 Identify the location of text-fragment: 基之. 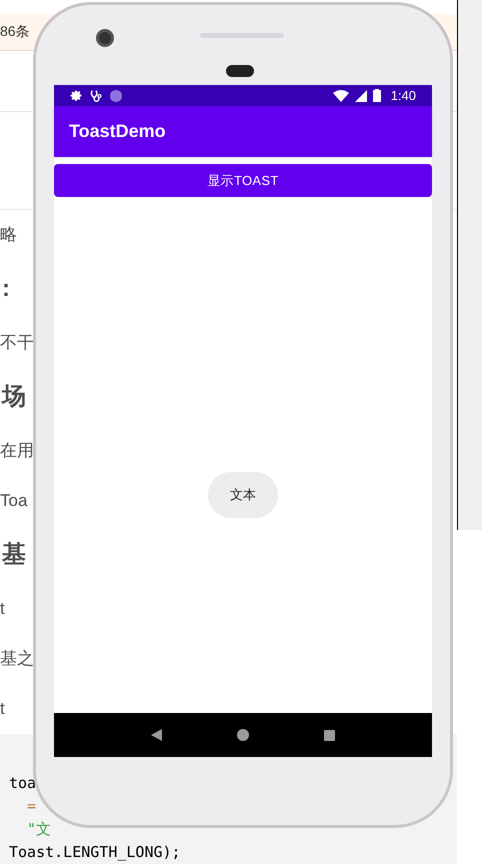
(17, 659).